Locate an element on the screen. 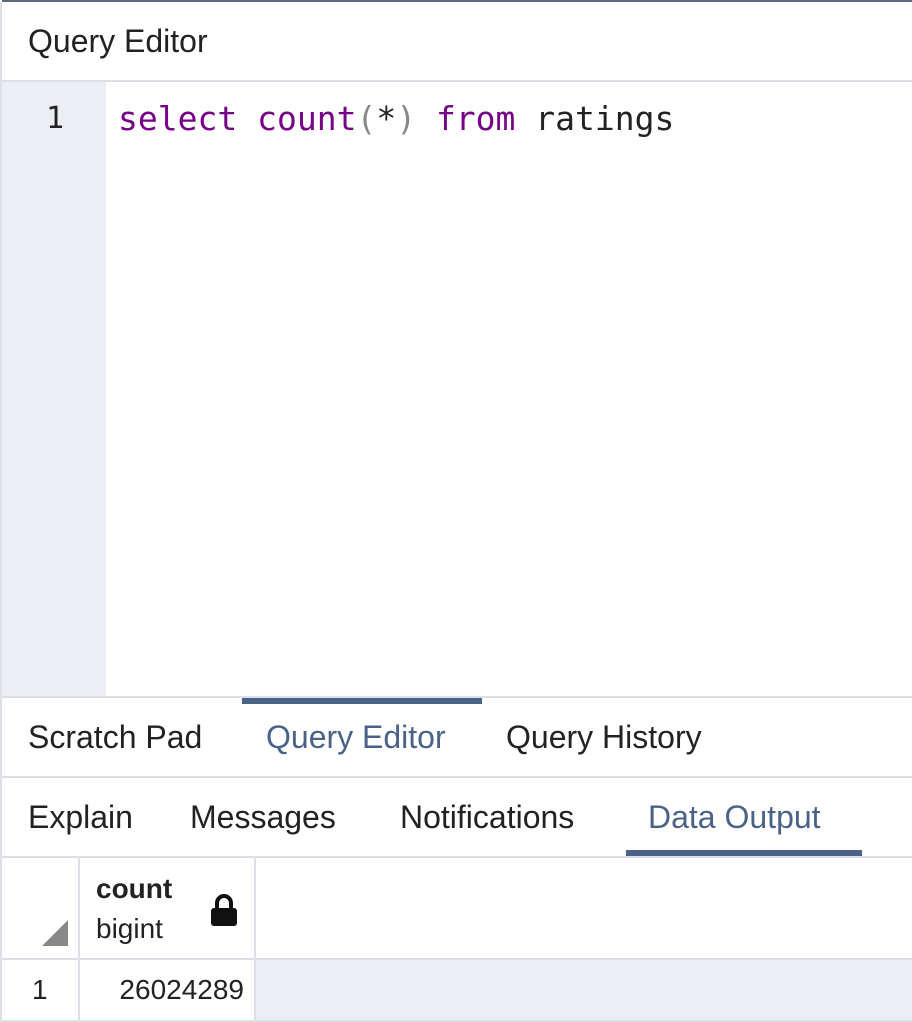 The height and width of the screenshot is (1022, 912). panel-title: Query Editor is located at coordinates (118, 41).